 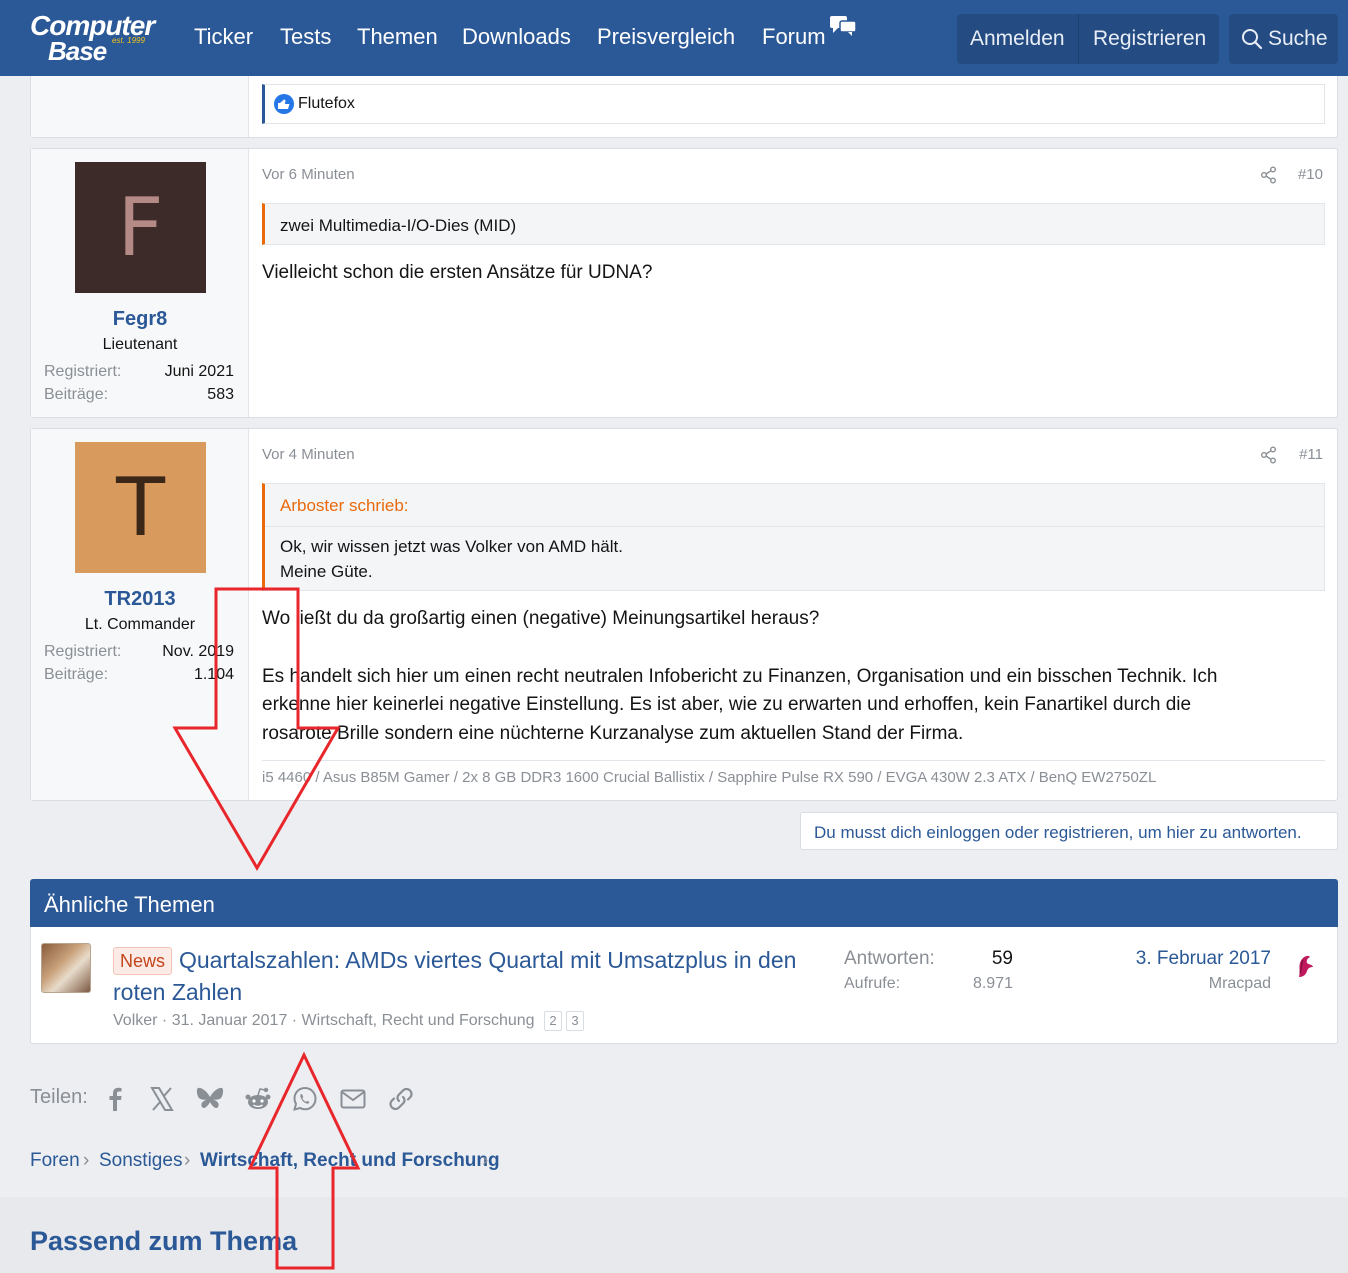 I want to click on news-badge: News, so click(x=143, y=961).